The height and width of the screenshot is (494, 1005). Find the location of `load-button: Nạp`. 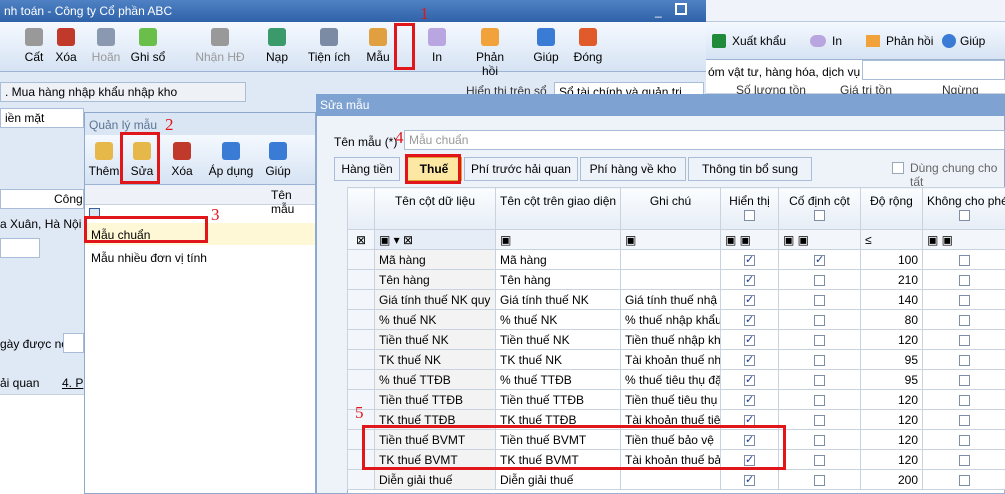

load-button: Nạp is located at coordinates (277, 48).